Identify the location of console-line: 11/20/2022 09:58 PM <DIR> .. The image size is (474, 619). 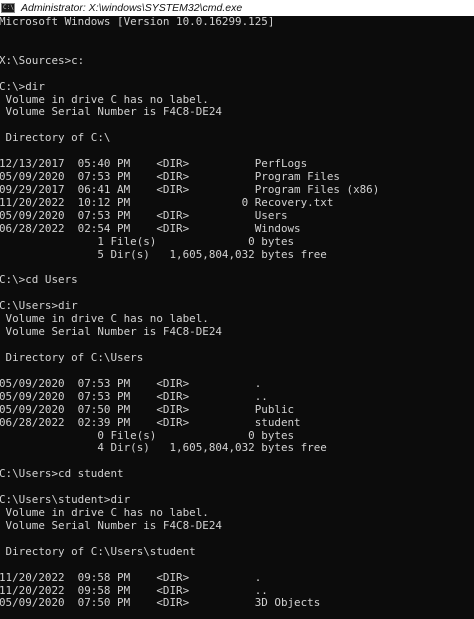
(131, 577).